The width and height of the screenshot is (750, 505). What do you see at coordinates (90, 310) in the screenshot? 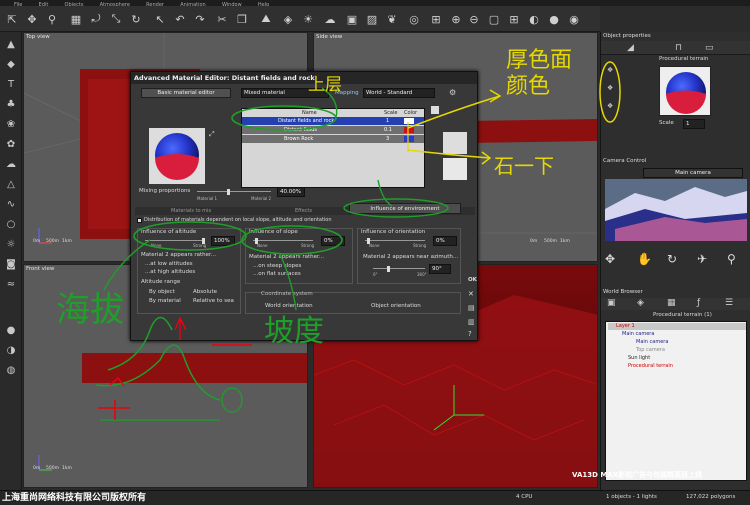
I see `note-altitude: 海拔` at bounding box center [90, 310].